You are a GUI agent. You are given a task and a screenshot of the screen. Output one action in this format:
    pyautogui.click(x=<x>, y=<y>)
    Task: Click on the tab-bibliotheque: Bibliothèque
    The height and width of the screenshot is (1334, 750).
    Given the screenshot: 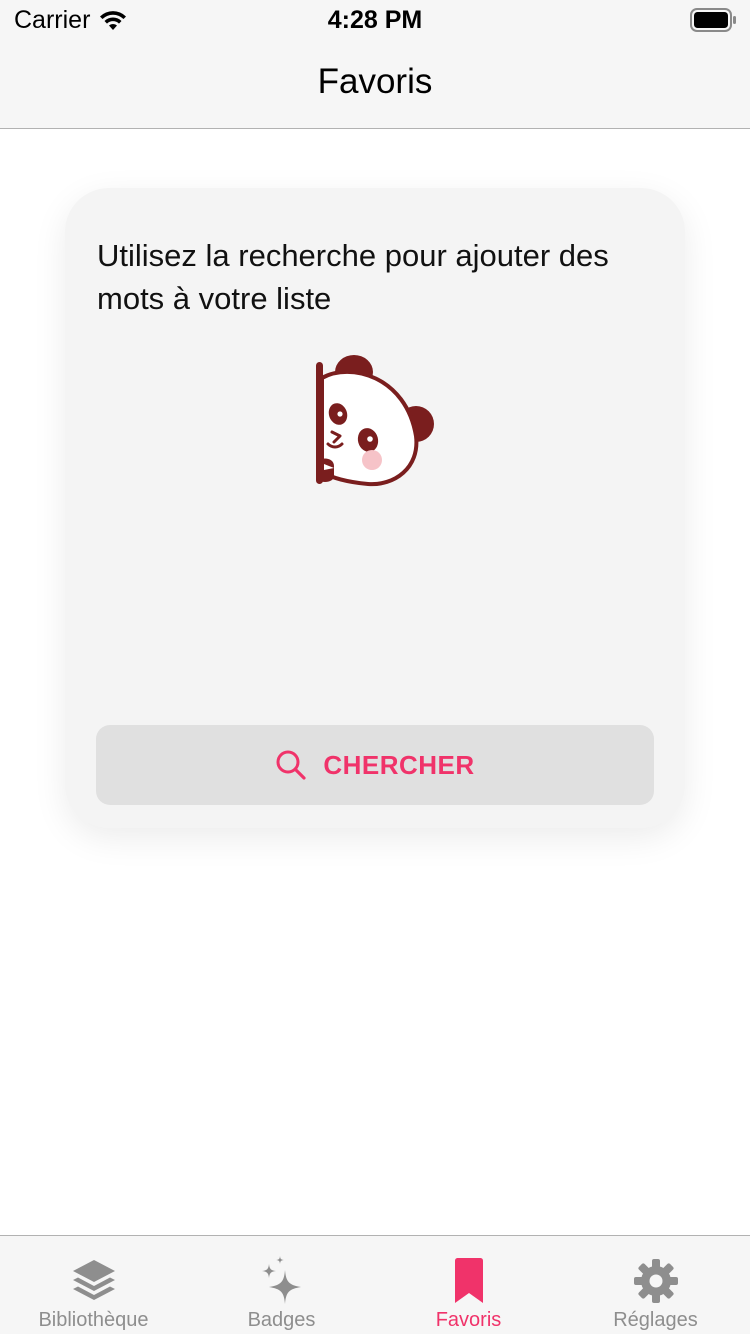 What is the action you would take?
    pyautogui.click(x=93, y=1285)
    